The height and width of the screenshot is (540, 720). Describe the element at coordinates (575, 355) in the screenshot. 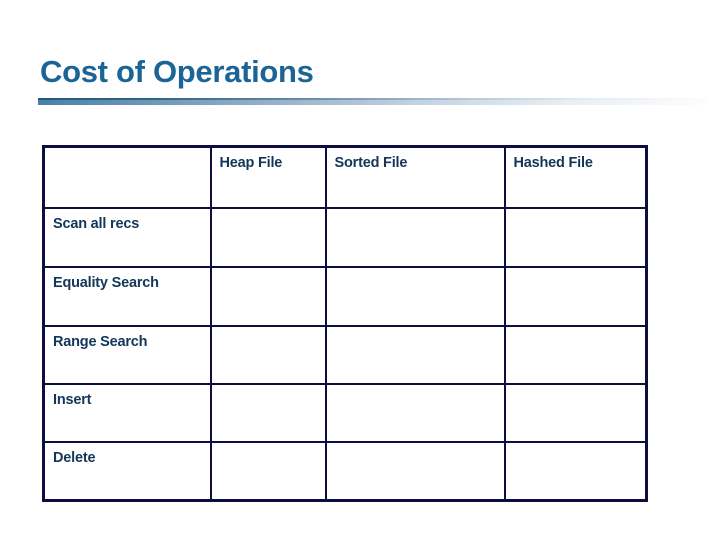

I see `cell-range-search-hashed` at that location.